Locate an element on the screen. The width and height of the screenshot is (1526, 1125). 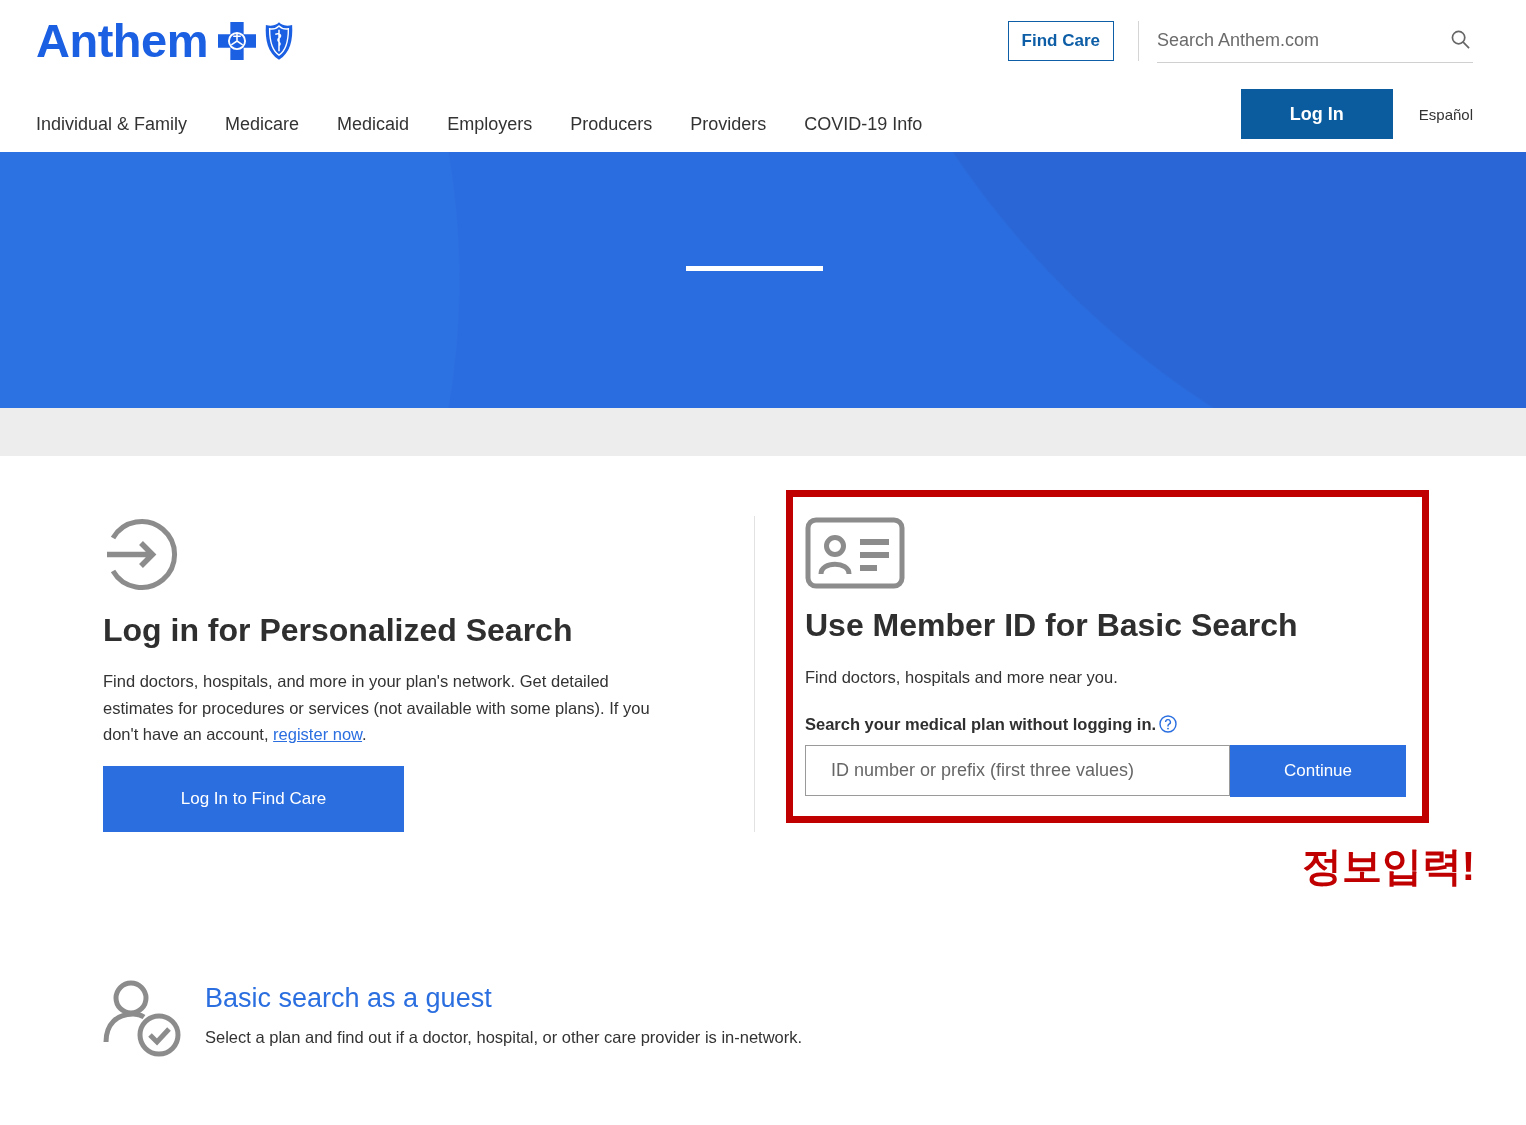
section-heading: Log in for Personalized Search is located at coordinates (338, 630).